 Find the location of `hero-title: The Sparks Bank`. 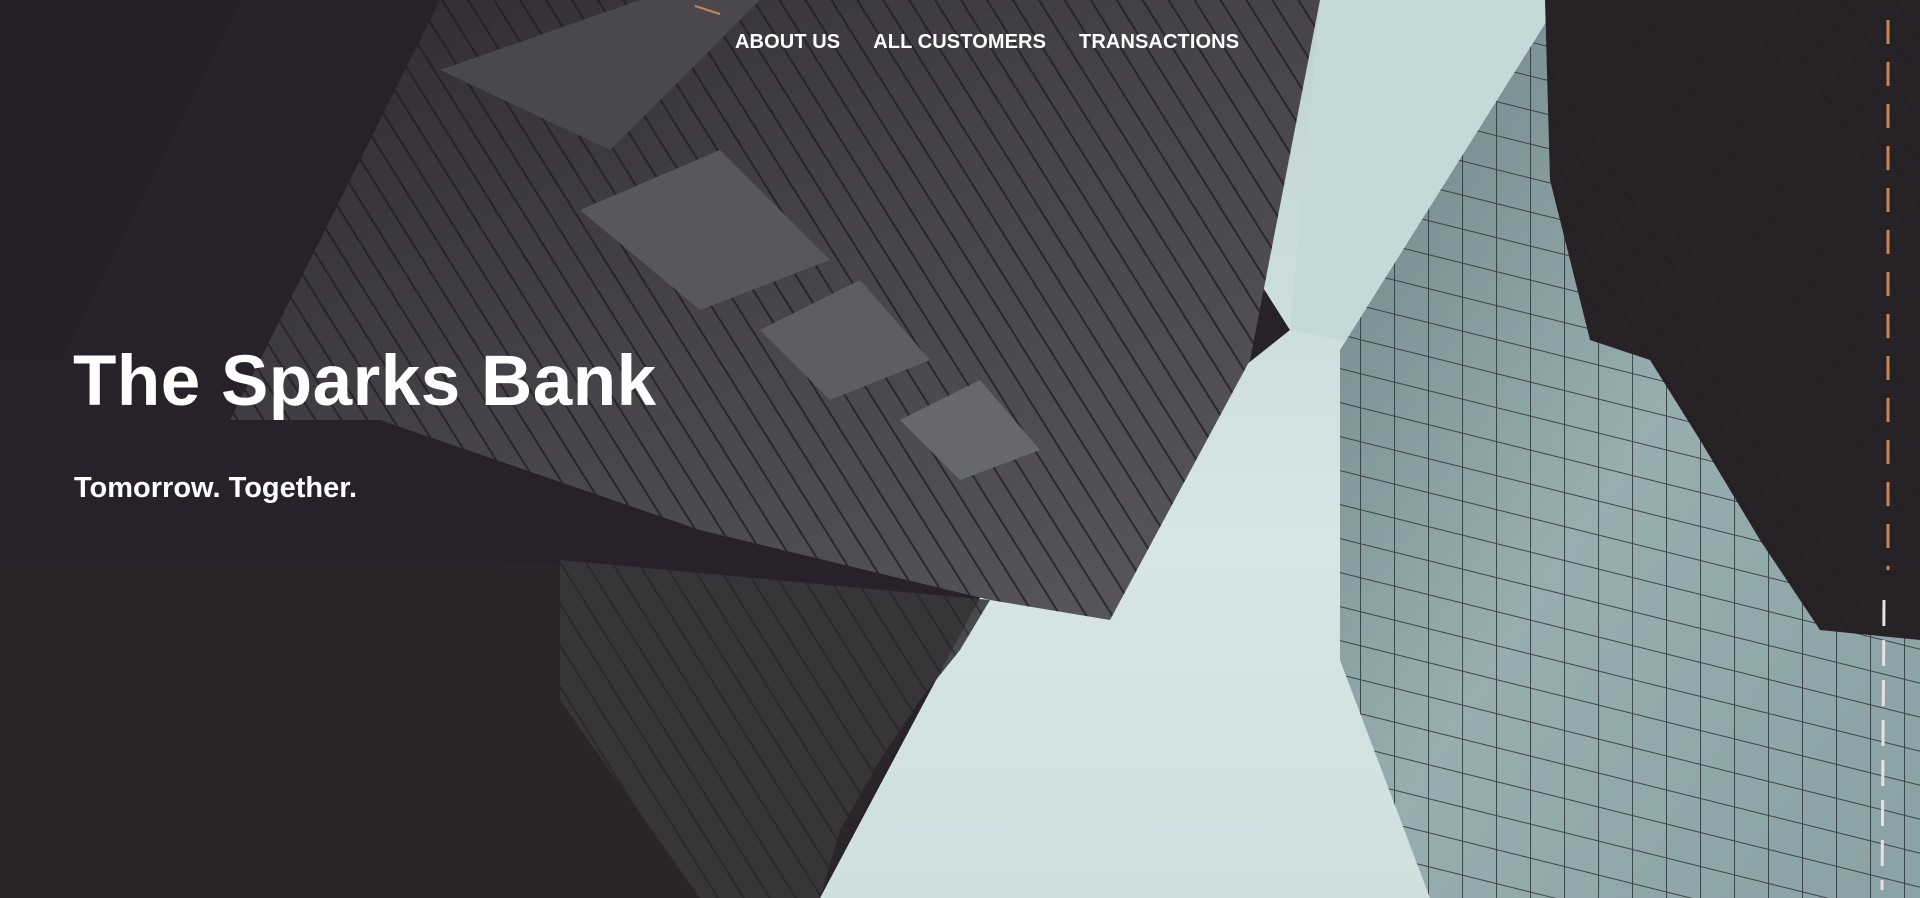

hero-title: The Sparks Bank is located at coordinates (365, 381).